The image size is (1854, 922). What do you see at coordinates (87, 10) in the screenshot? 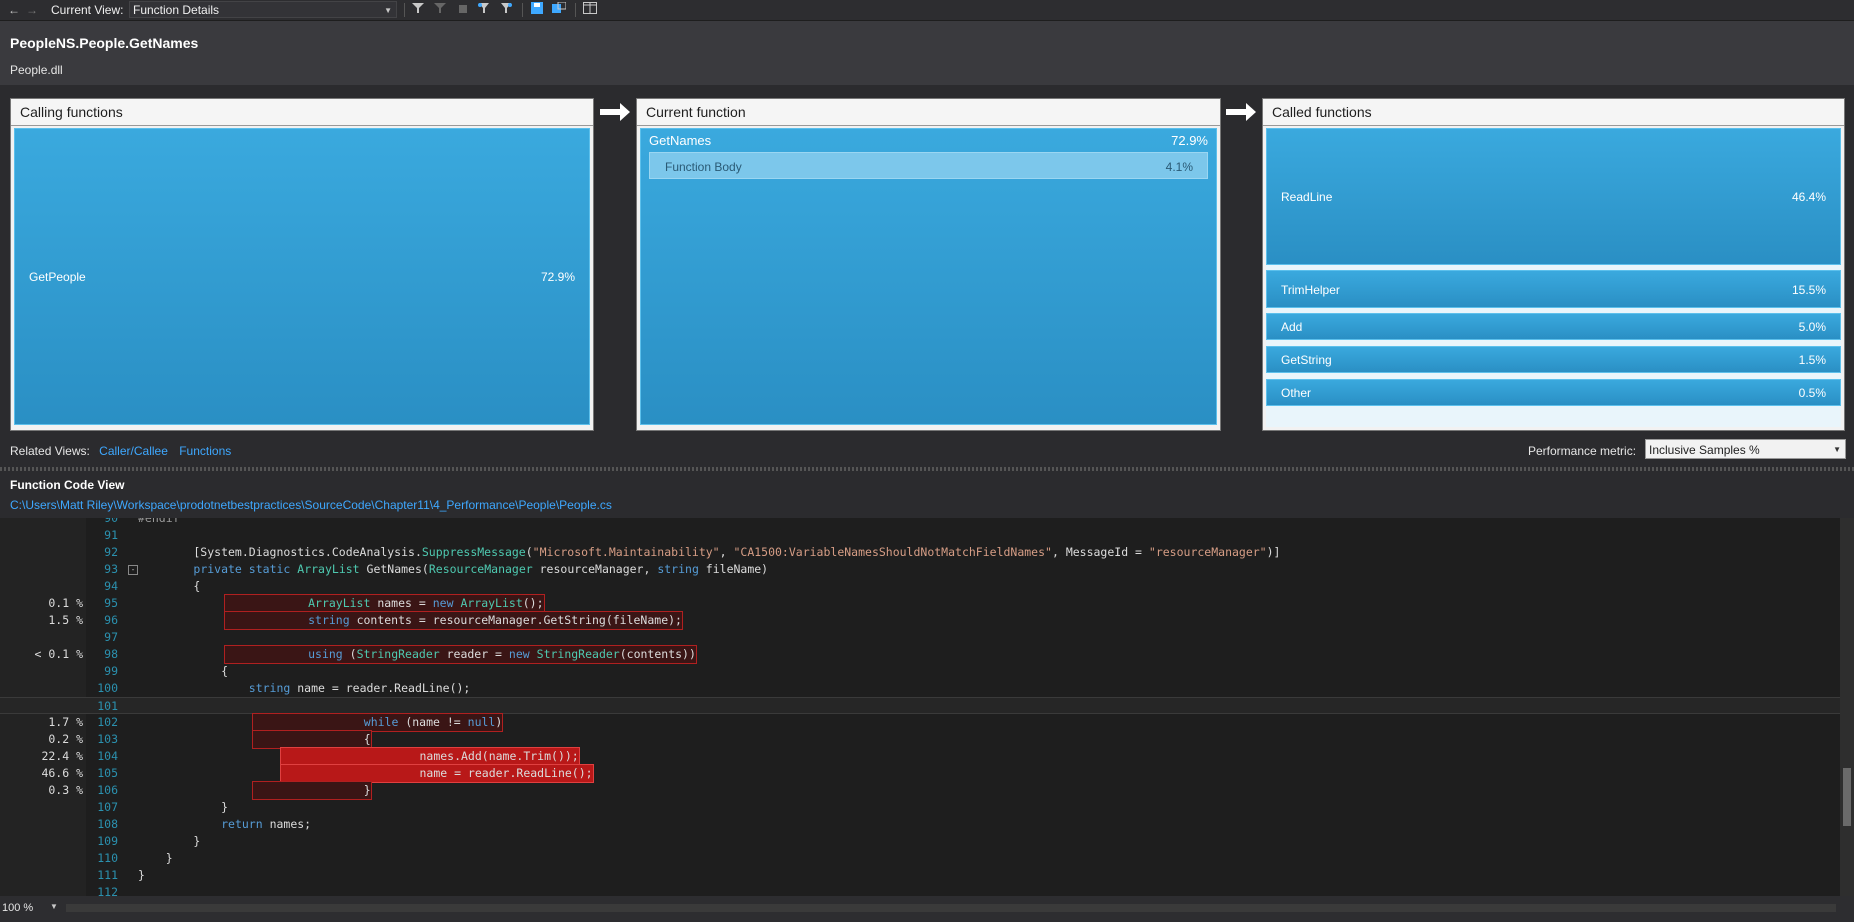
I see `current-view-label: Current View:` at bounding box center [87, 10].